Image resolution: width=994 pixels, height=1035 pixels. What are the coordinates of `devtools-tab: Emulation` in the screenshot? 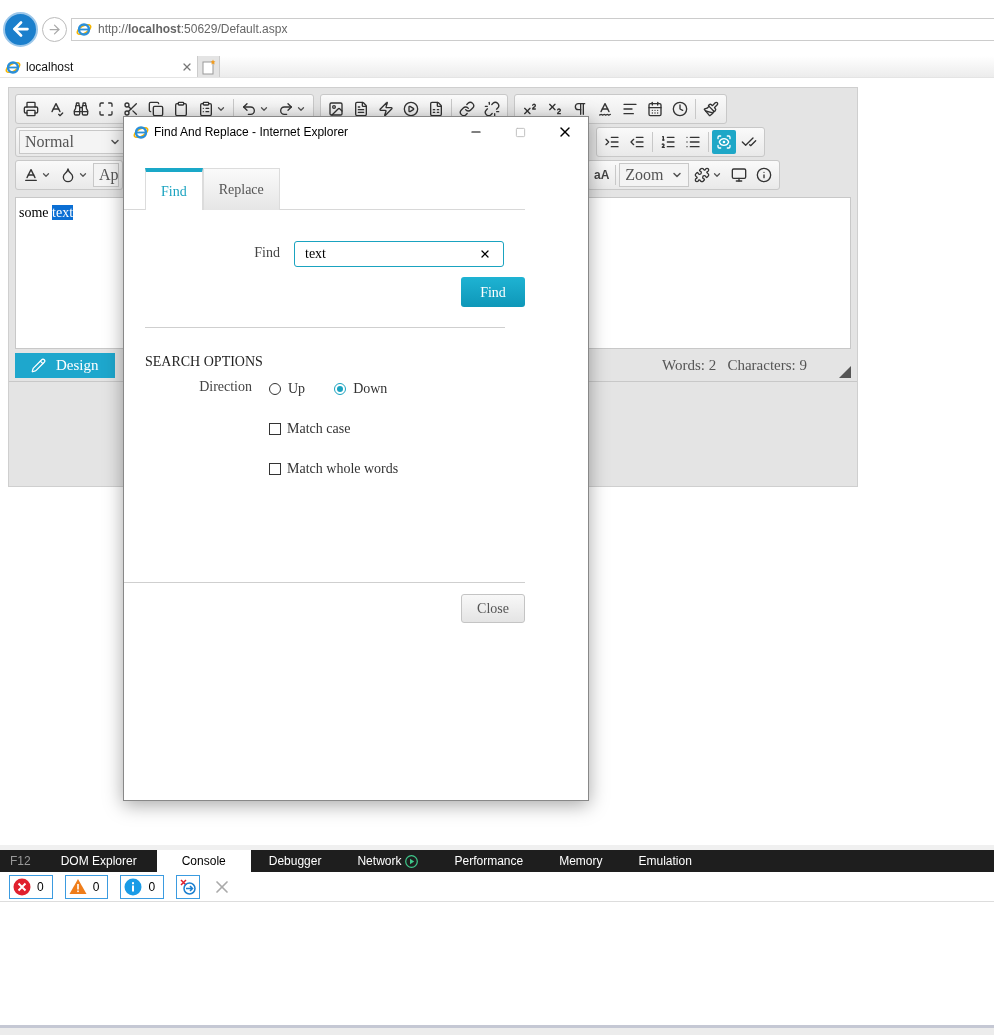 It's located at (665, 861).